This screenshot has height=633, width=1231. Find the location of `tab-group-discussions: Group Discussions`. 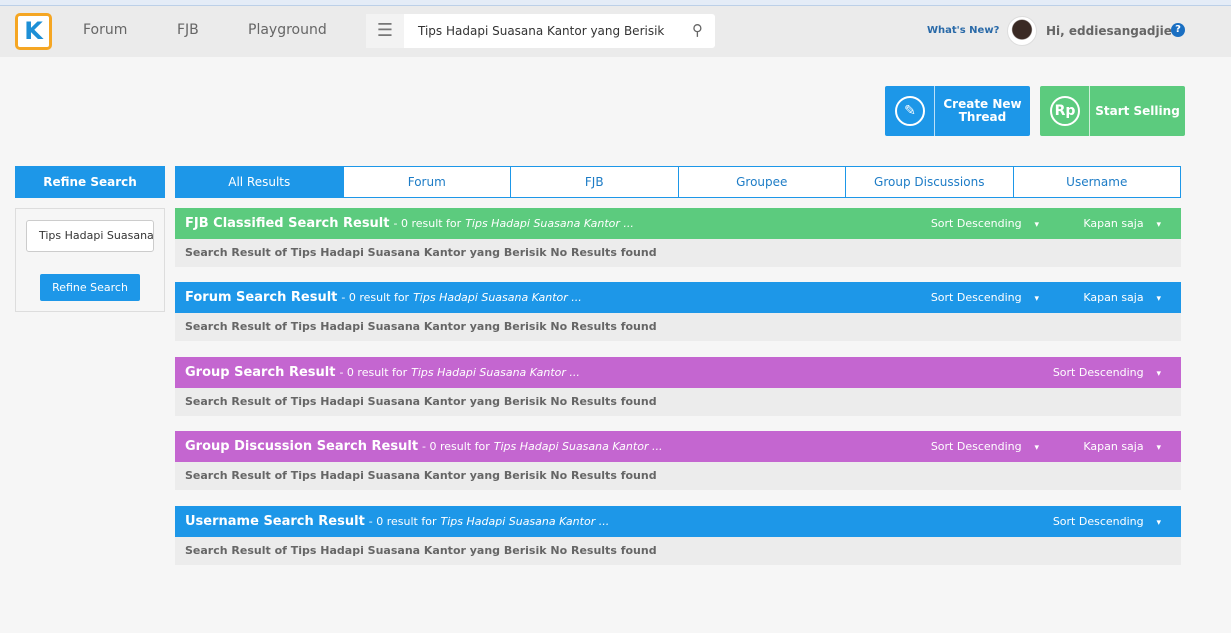

tab-group-discussions: Group Discussions is located at coordinates (930, 182).